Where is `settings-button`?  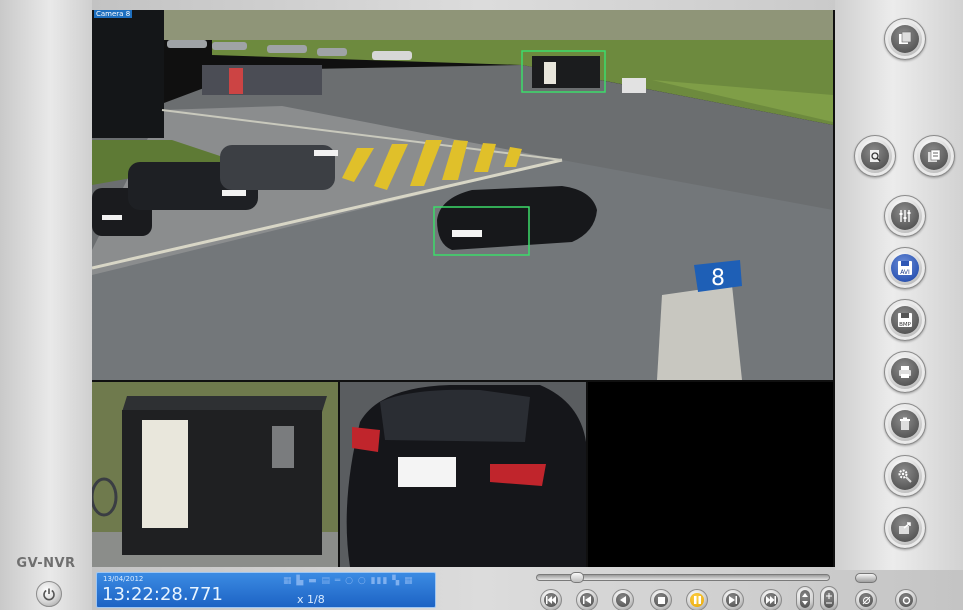 settings-button is located at coordinates (905, 476).